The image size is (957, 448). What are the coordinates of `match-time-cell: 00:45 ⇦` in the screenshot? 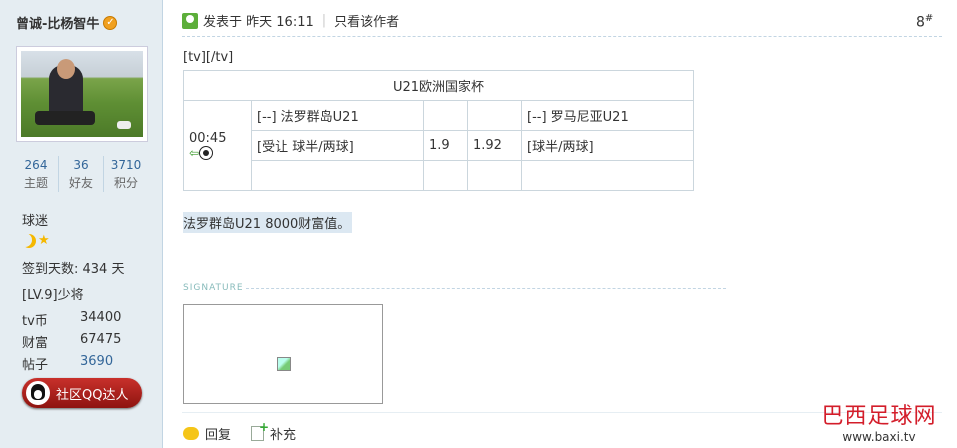 It's located at (217, 145).